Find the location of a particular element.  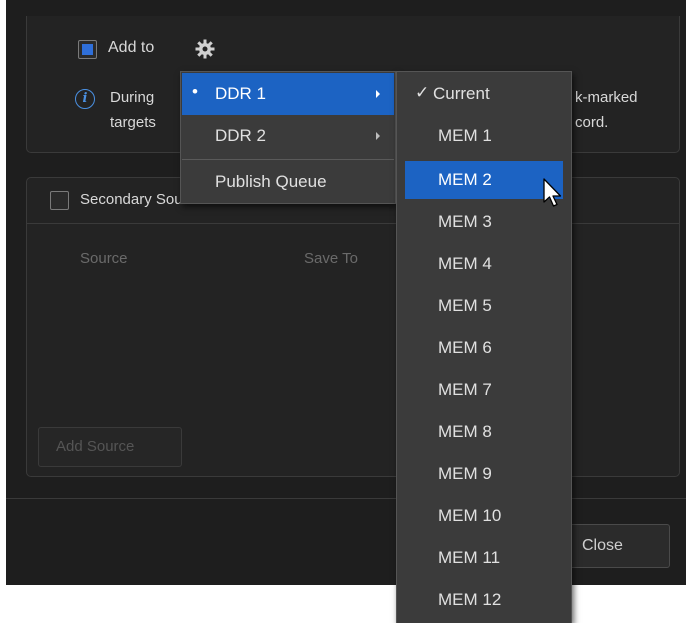

submenu-item-mem3: MEM 3 is located at coordinates (484, 222).